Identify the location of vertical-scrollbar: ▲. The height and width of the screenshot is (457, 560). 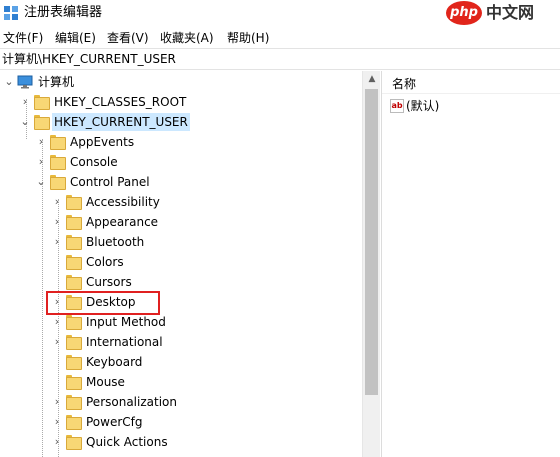
(371, 264).